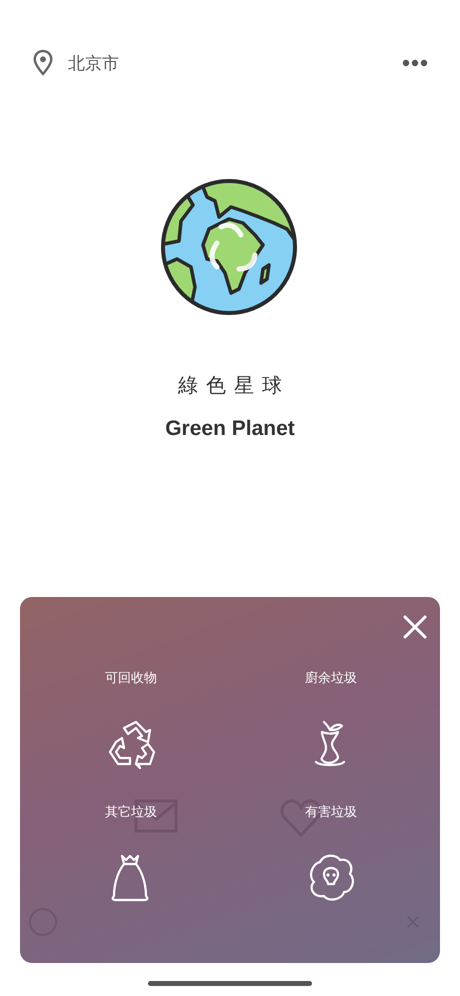 This screenshot has height=996, width=460. Describe the element at coordinates (93, 63) in the screenshot. I see `location-label: 北京市` at that location.